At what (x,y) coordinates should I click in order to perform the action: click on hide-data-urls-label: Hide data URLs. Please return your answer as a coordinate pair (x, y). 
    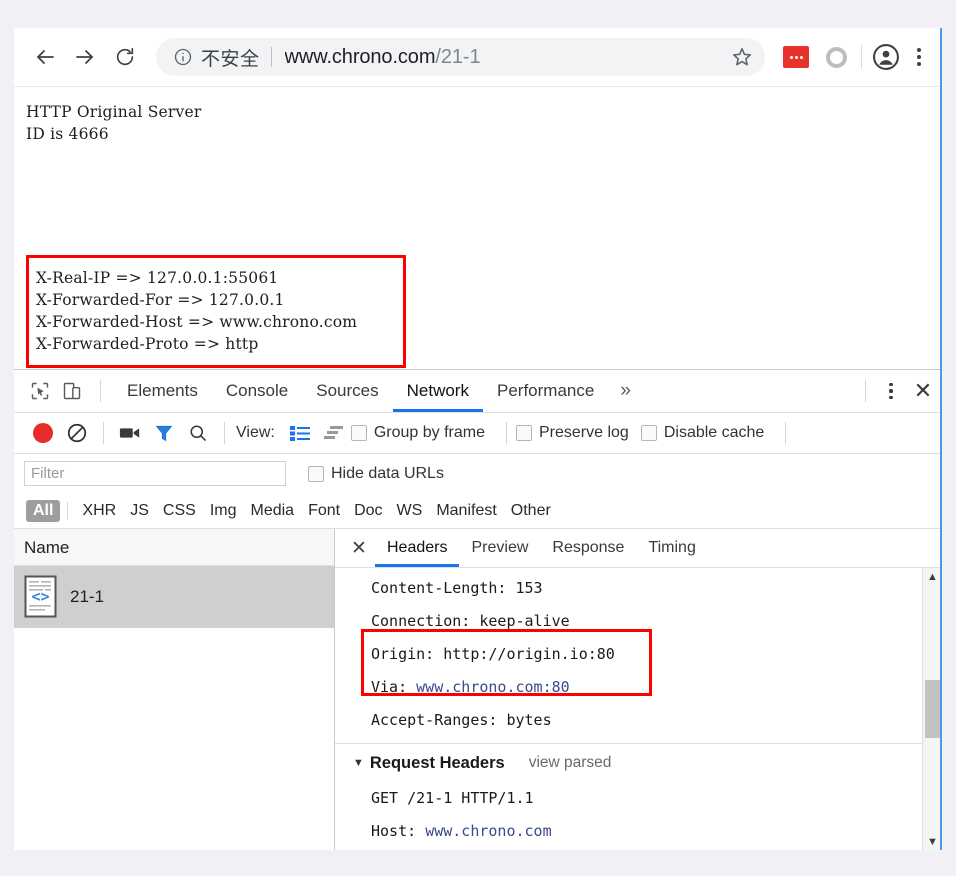
    Looking at the image, I should click on (387, 474).